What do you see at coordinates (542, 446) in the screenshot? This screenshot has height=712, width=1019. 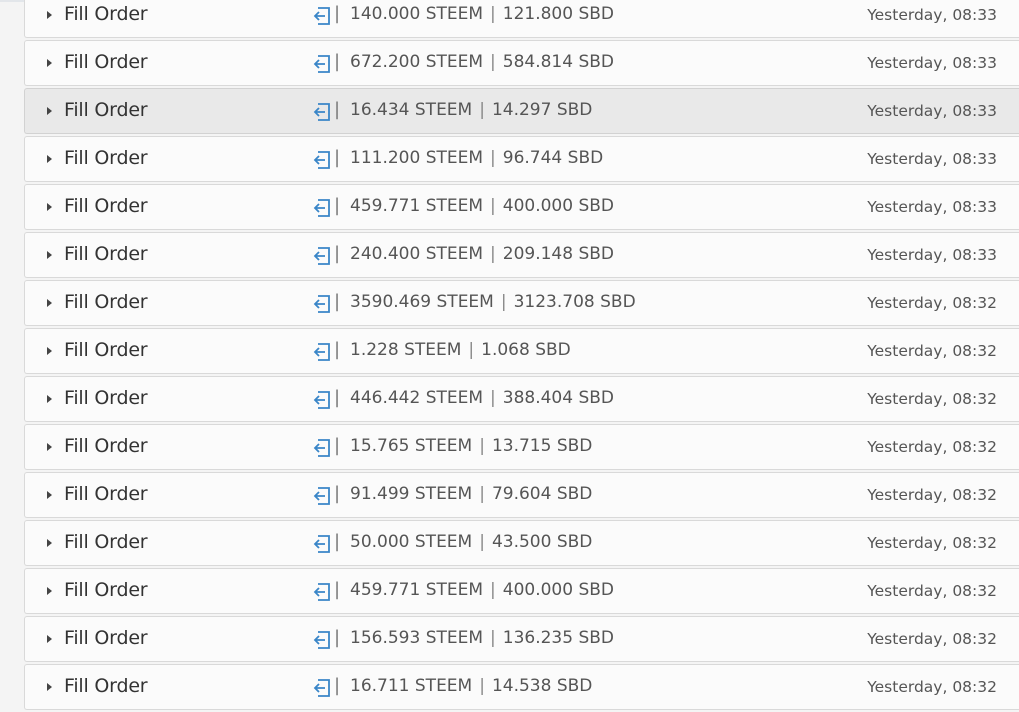 I see `sbd-amount: 13.715 SBD` at bounding box center [542, 446].